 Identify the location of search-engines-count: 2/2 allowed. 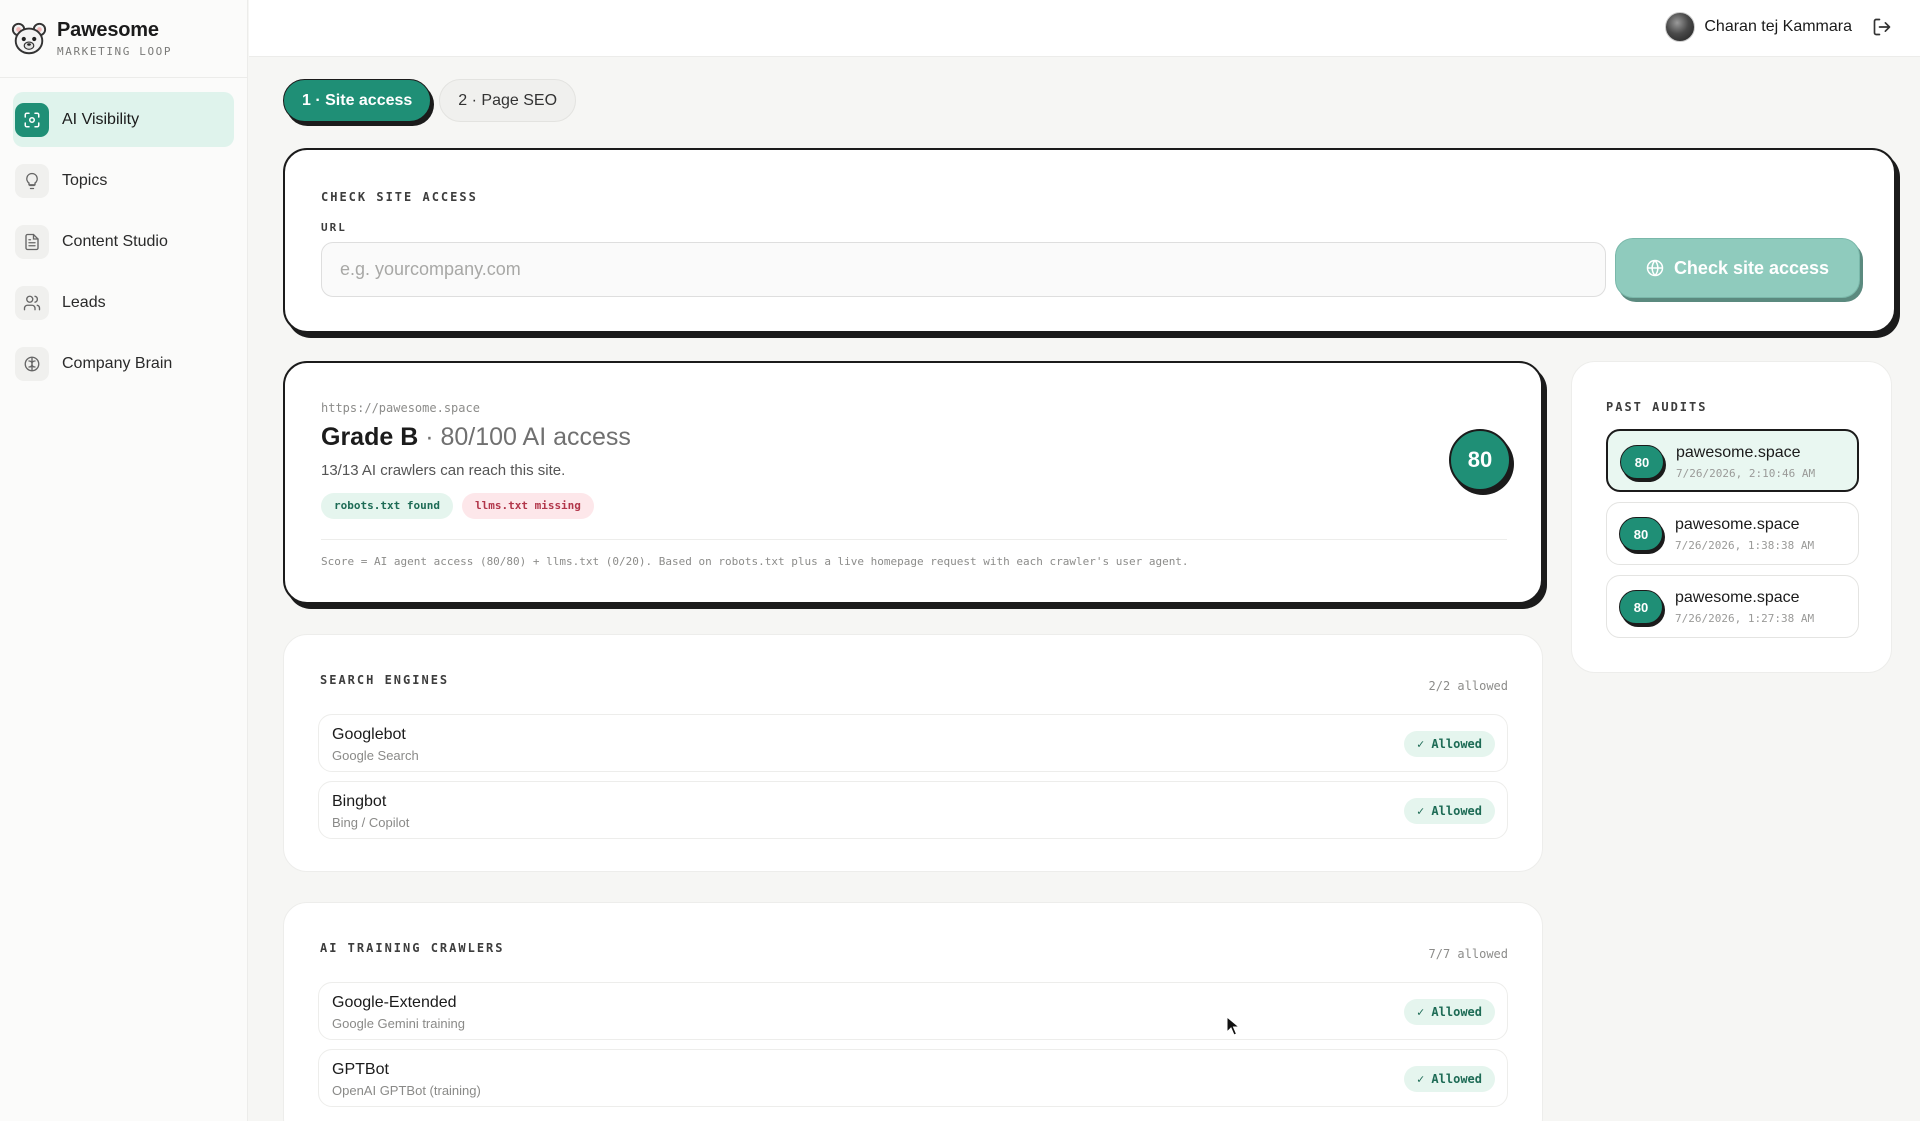
(1468, 686).